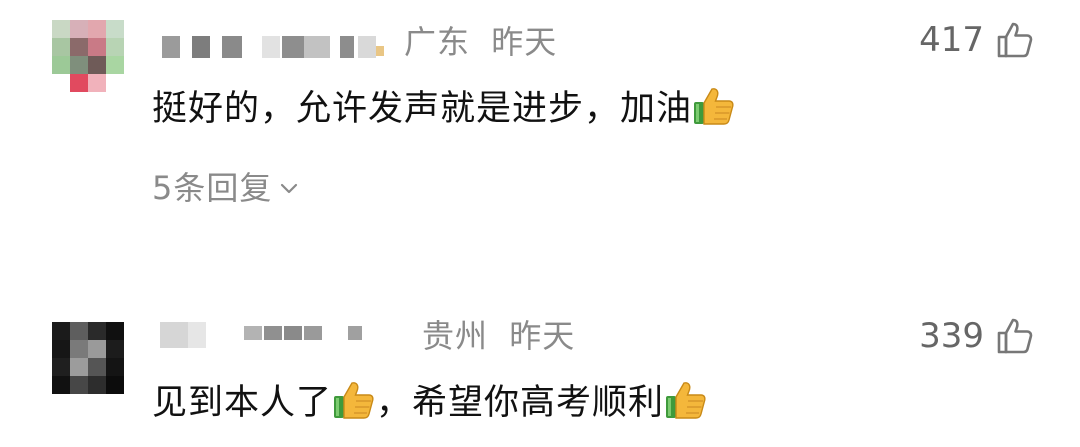 This screenshot has height=447, width=1080. What do you see at coordinates (480, 42) in the screenshot?
I see `comment-meta: 广东 昨天` at bounding box center [480, 42].